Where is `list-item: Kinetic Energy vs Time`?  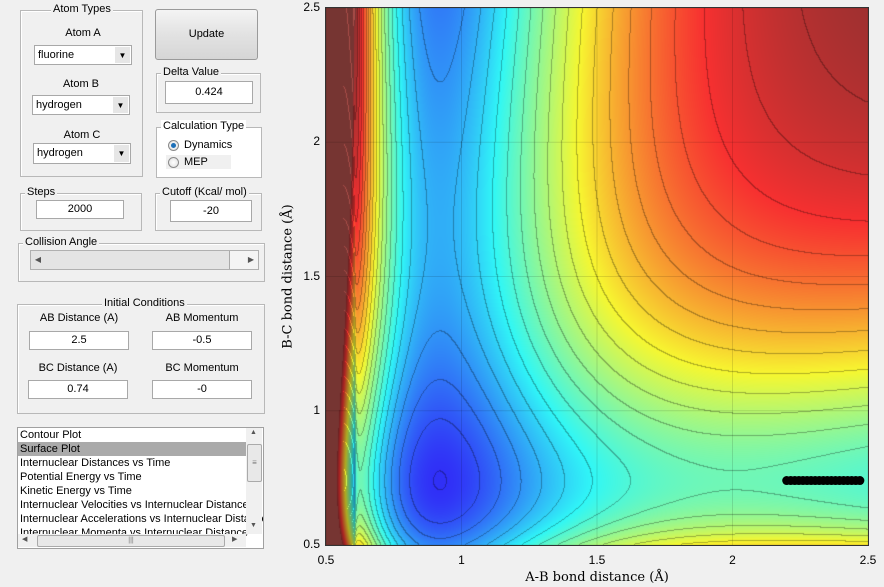
list-item: Kinetic Energy vs Time is located at coordinates (132, 491).